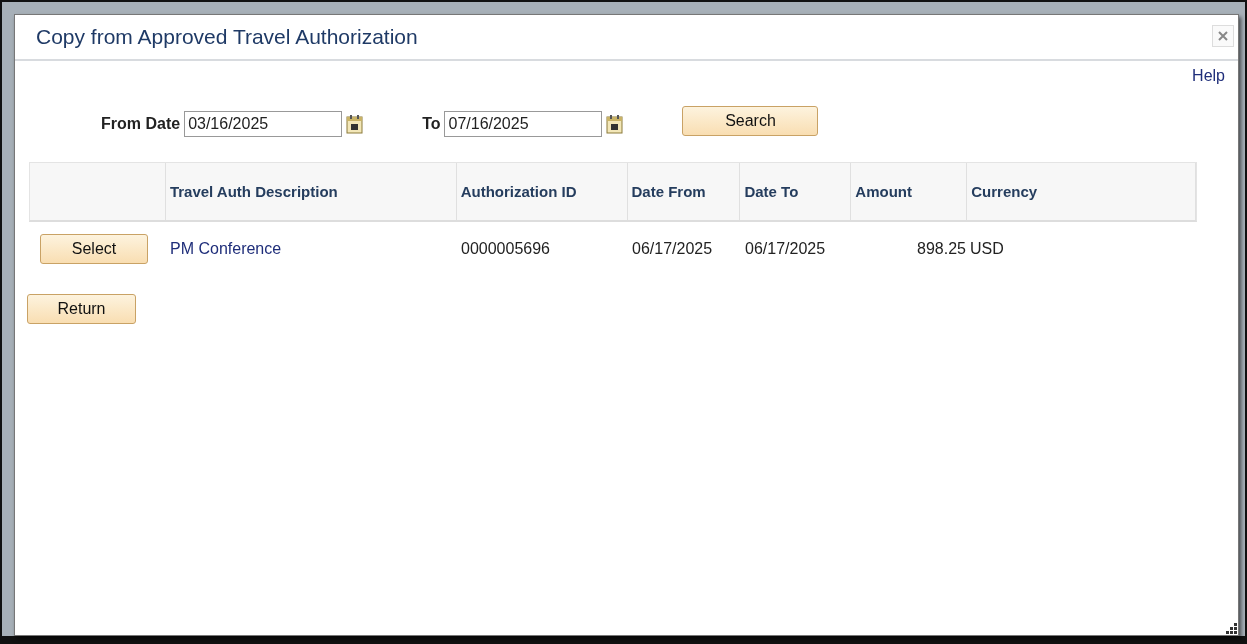 The image size is (1247, 644). I want to click on dialog-title: Copy from Approved Travel Authorization, so click(227, 37).